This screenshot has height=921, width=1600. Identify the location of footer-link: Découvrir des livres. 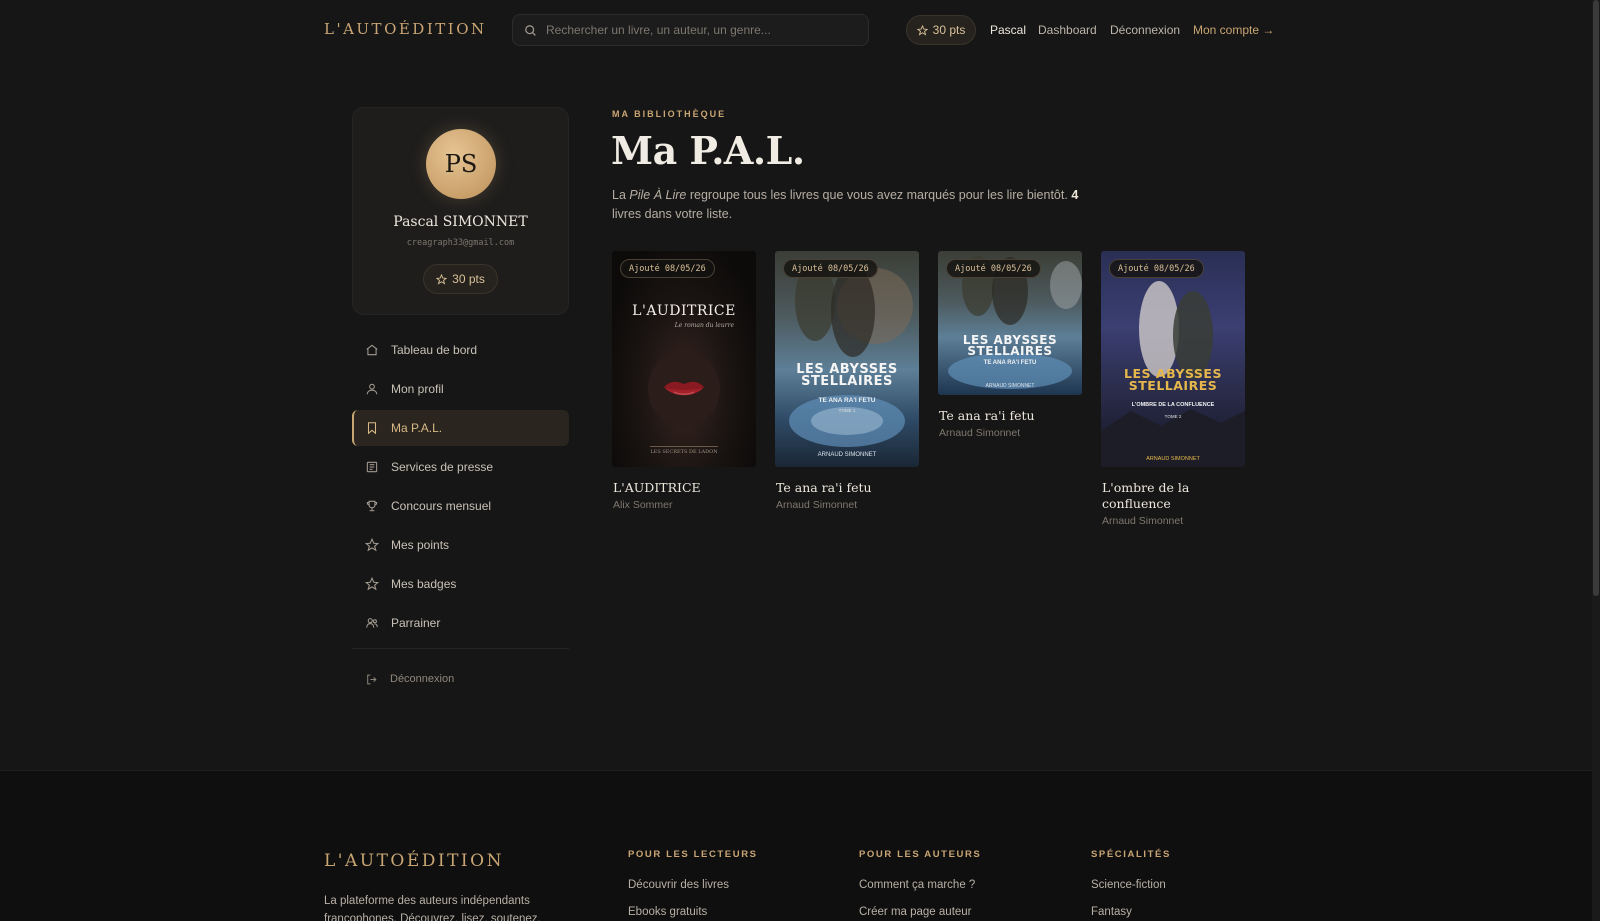
(693, 885).